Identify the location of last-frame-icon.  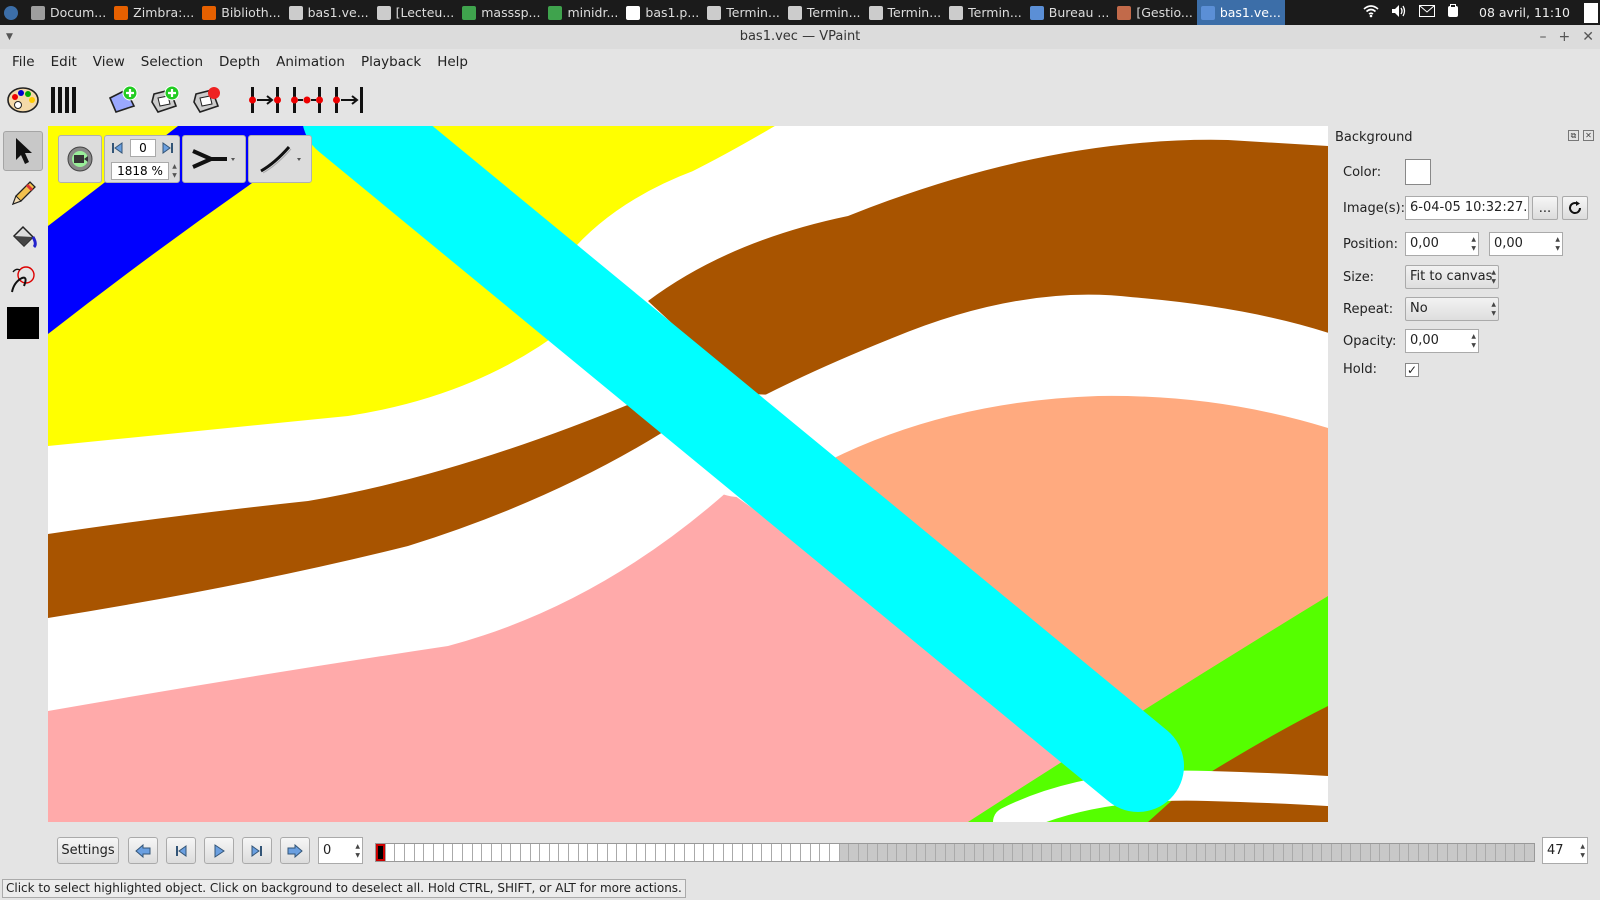
(168, 148).